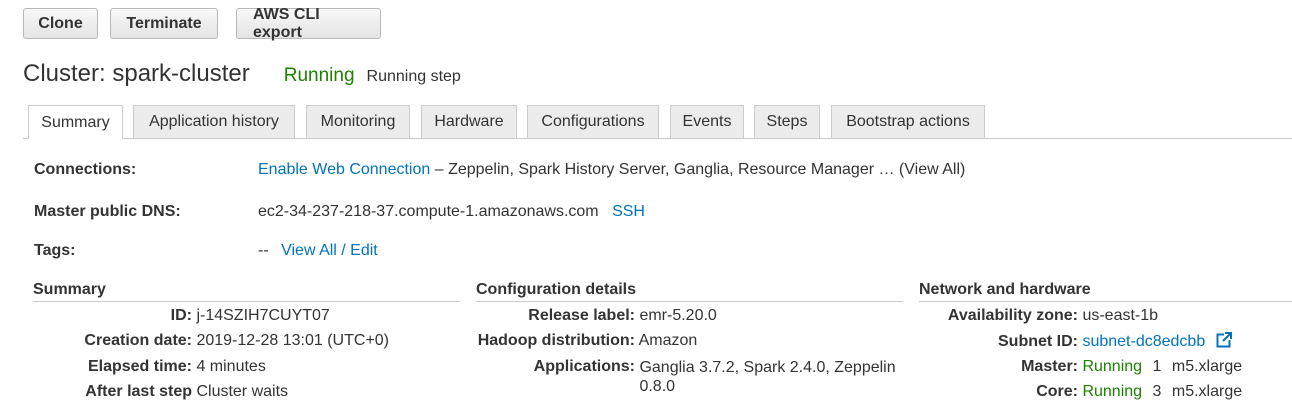 The width and height of the screenshot is (1292, 402). I want to click on hadoop-distribution-value: Amazon, so click(668, 340).